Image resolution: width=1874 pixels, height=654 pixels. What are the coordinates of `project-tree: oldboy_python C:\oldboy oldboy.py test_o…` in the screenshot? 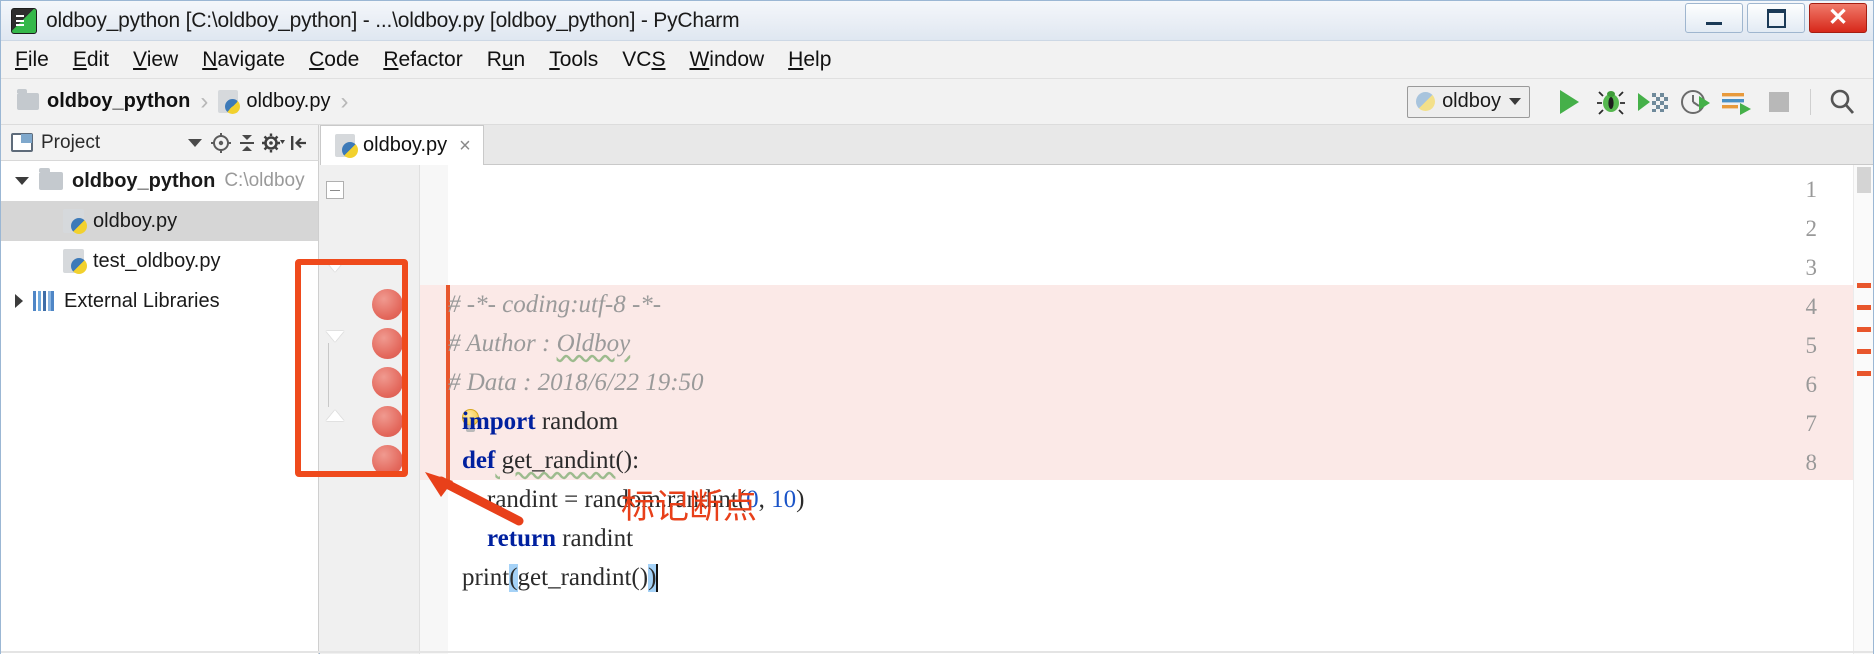 It's located at (160, 407).